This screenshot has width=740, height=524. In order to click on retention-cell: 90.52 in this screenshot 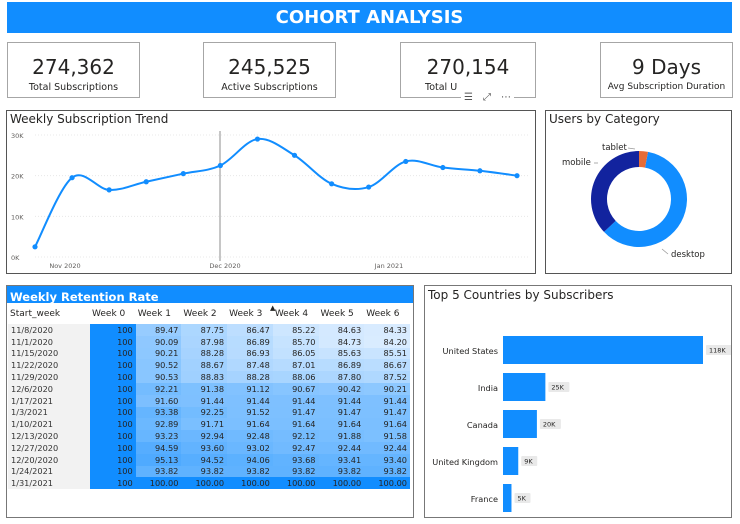, I will do `click(158, 365)`.